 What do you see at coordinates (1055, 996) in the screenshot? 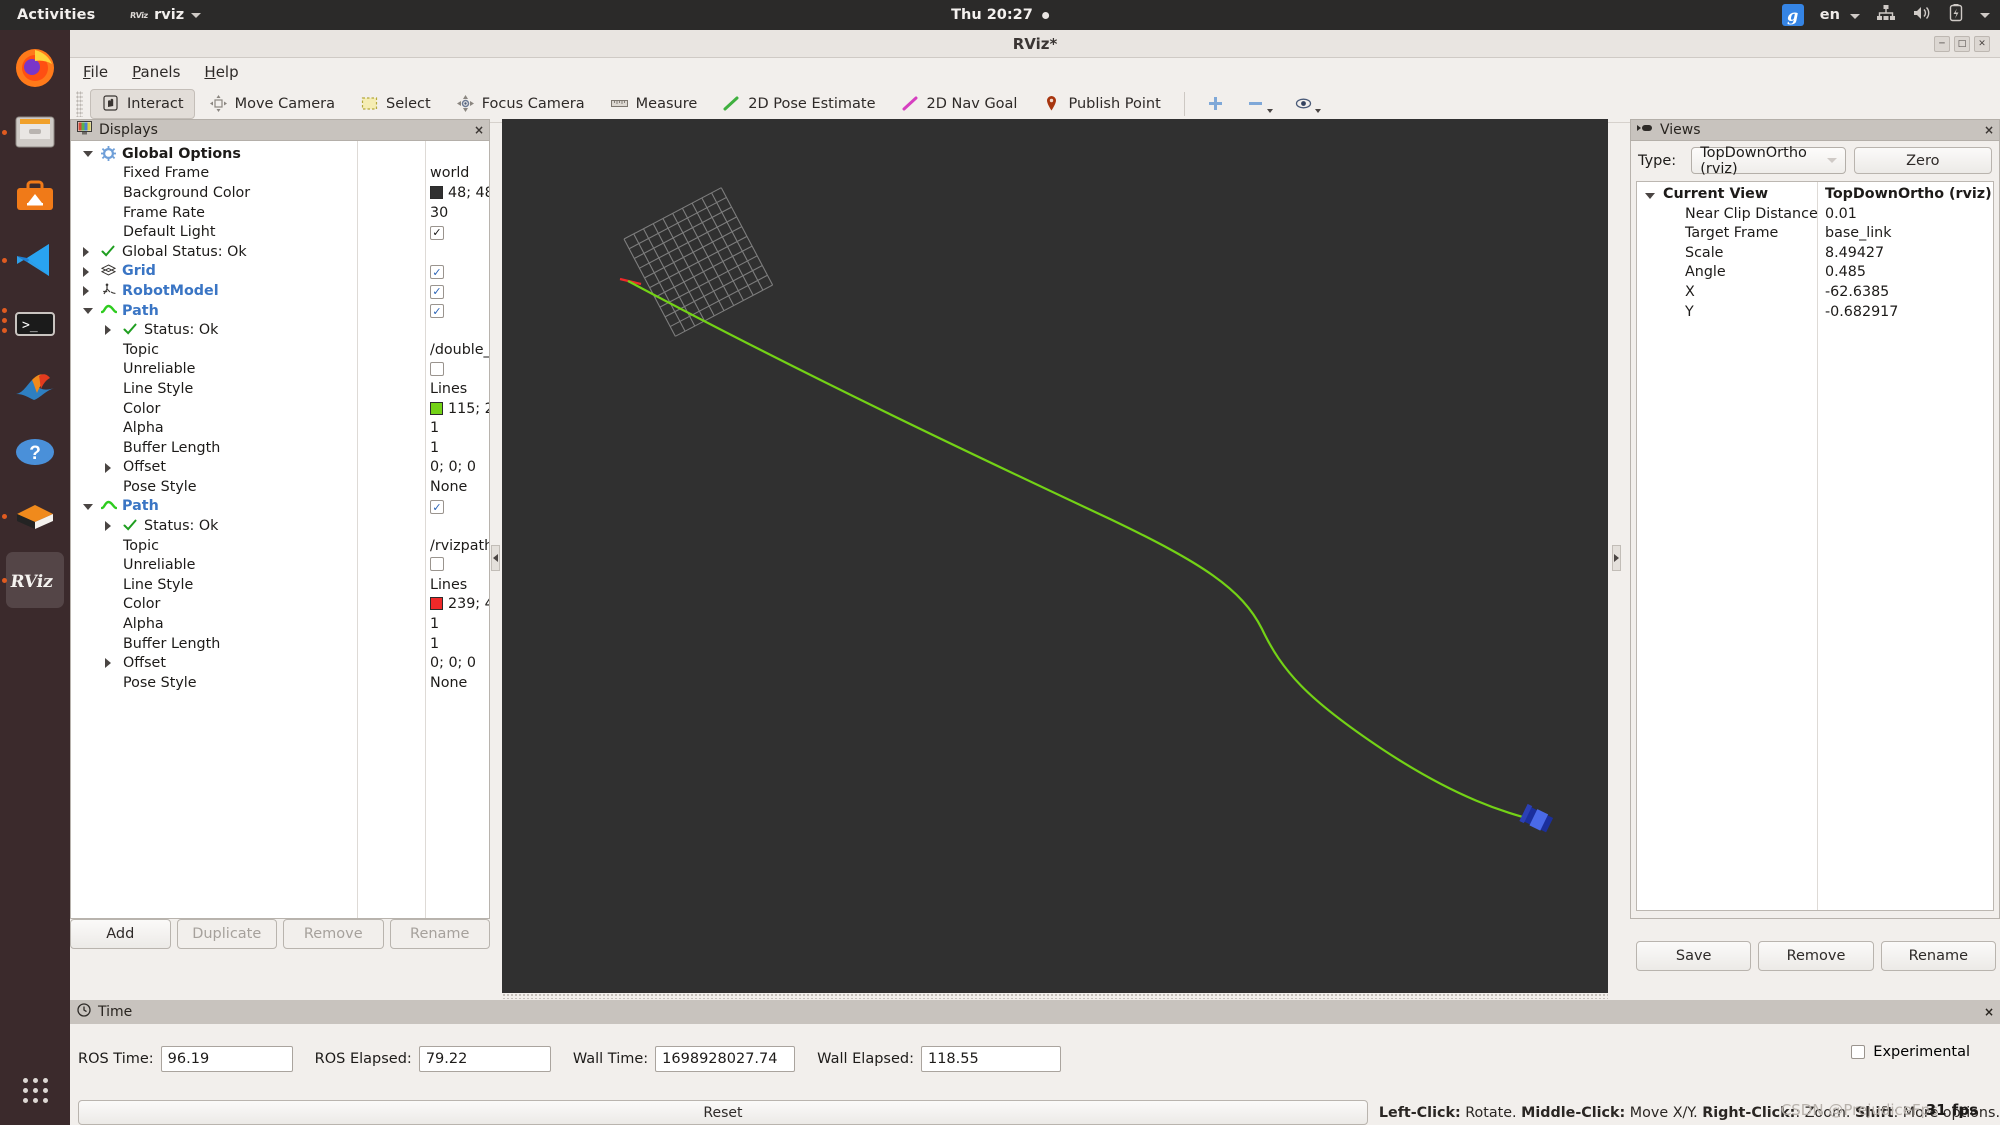
I see `viewport-bottom-splitter` at bounding box center [1055, 996].